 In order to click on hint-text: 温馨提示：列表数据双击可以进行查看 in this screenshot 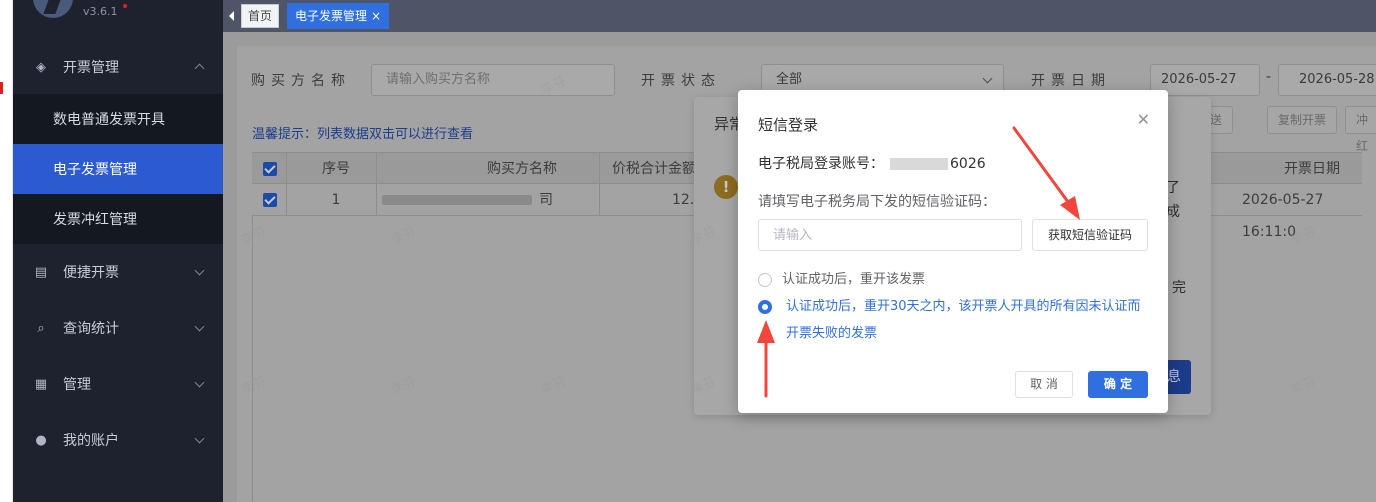, I will do `click(363, 134)`.